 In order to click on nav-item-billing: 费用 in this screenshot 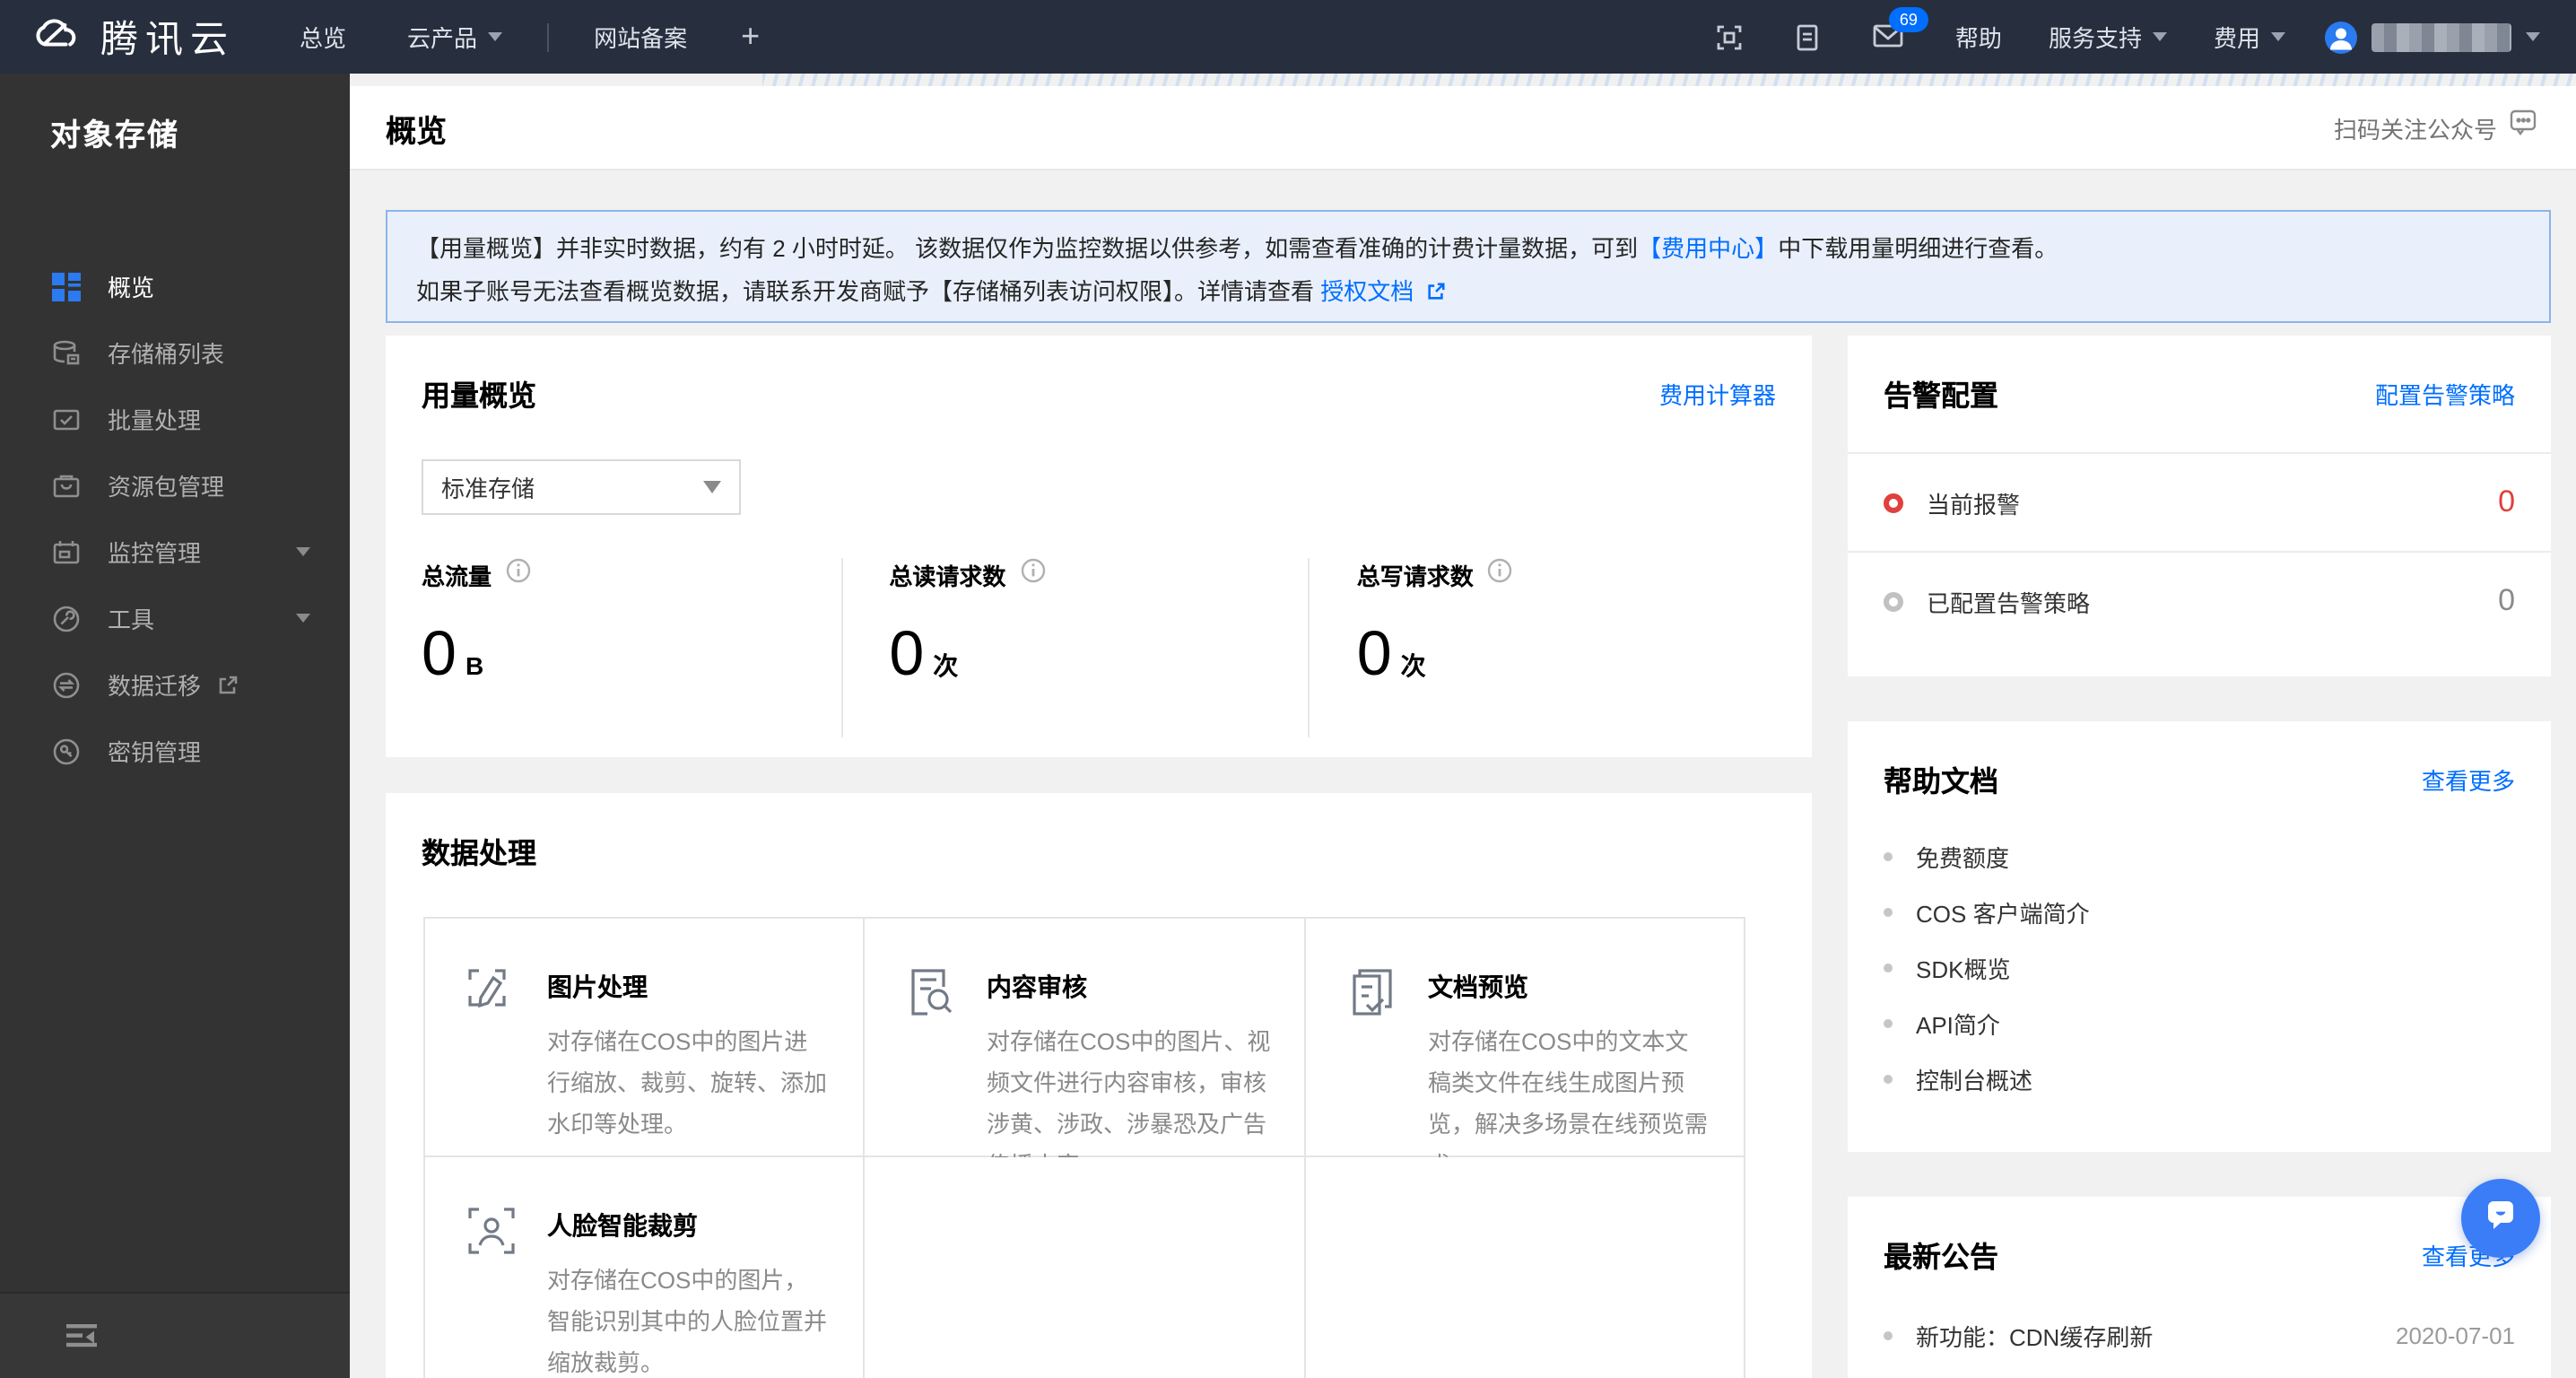, I will do `click(2249, 37)`.